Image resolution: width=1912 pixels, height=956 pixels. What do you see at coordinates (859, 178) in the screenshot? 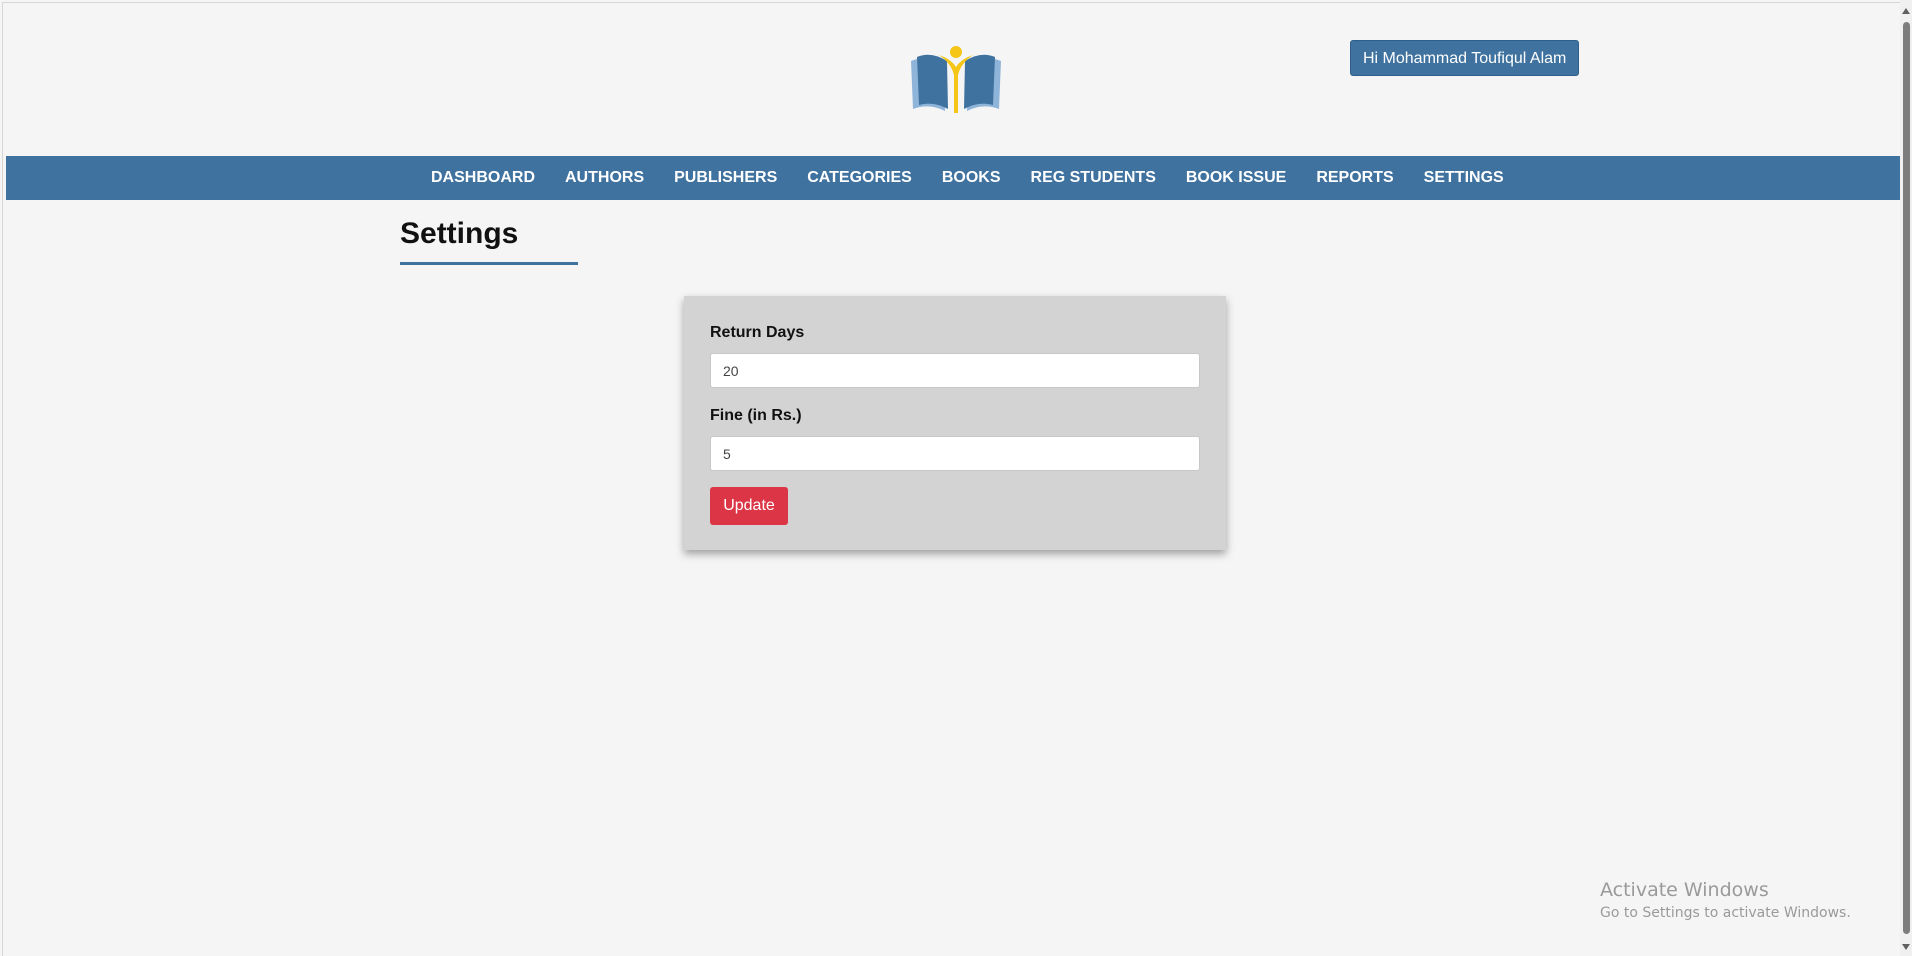
I see `nav-item-categories: CATEGORIES` at bounding box center [859, 178].